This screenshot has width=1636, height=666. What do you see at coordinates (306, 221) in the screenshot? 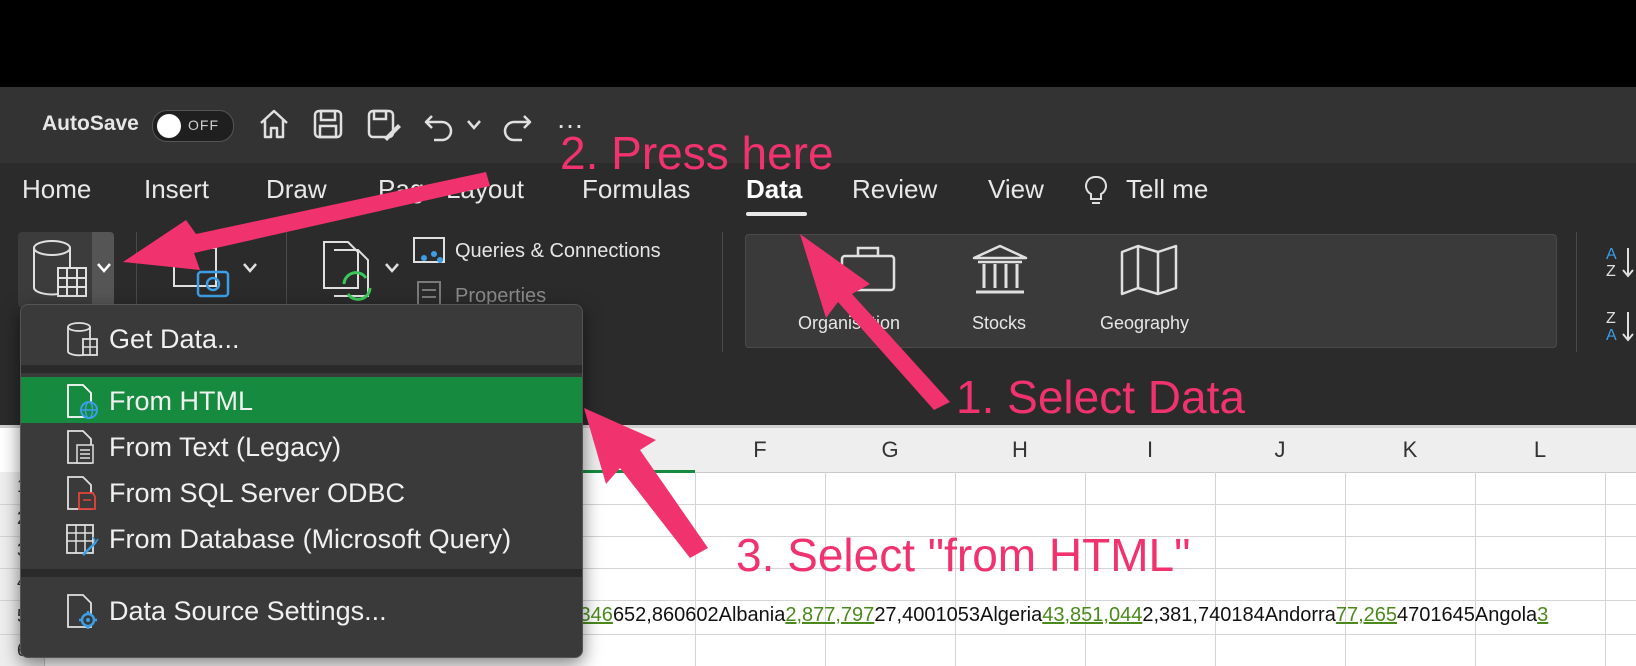
I see `arrow-press-here` at bounding box center [306, 221].